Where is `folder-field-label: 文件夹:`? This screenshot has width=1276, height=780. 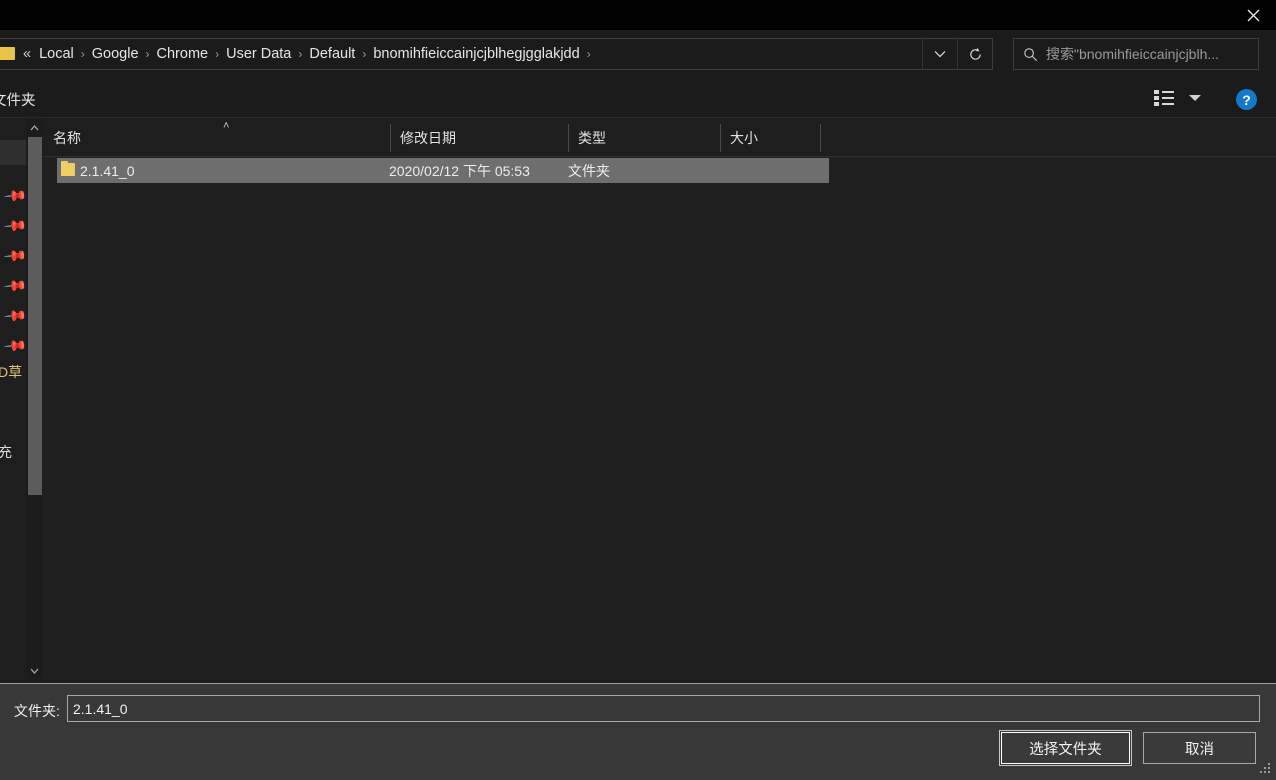 folder-field-label: 文件夹: is located at coordinates (37, 711).